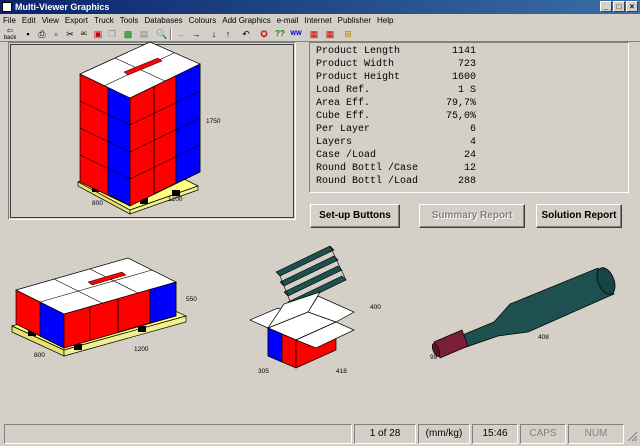  What do you see at coordinates (632, 436) in the screenshot?
I see `resize-grip-icon` at bounding box center [632, 436].